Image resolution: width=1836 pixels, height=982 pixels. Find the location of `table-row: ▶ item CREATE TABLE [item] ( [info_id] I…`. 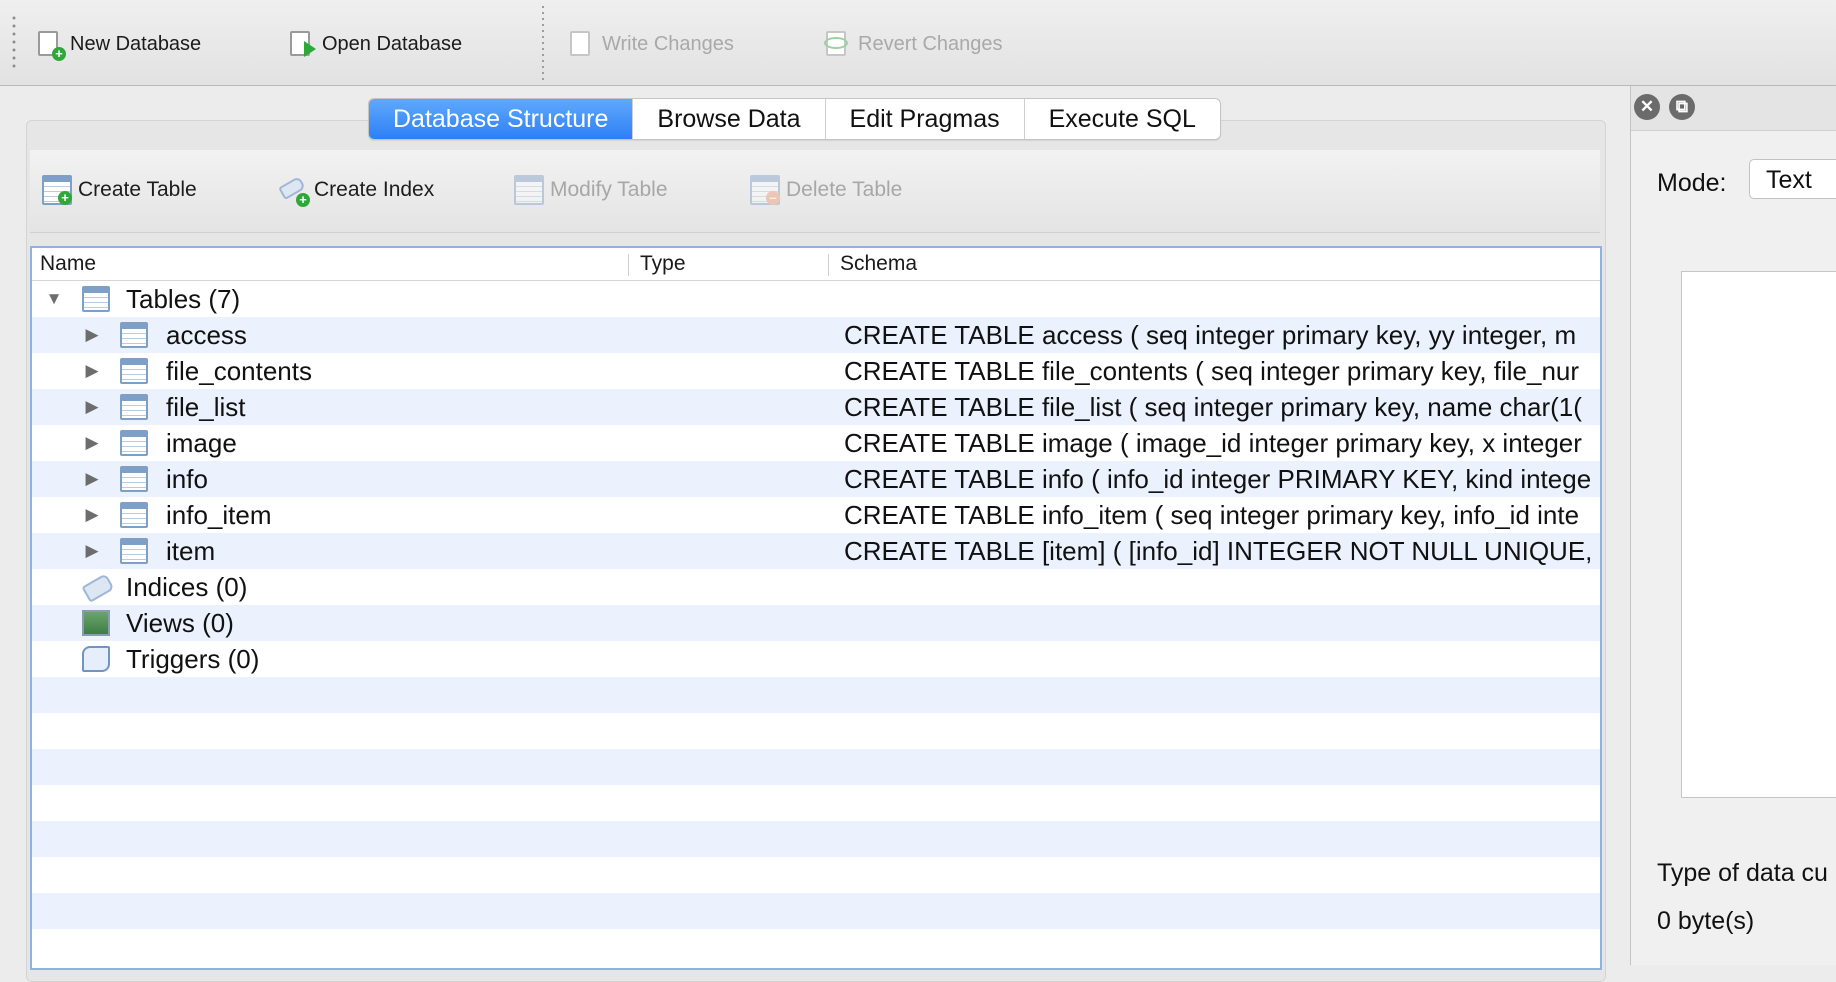

table-row: ▶ item CREATE TABLE [item] ( [info_id] I… is located at coordinates (816, 551).